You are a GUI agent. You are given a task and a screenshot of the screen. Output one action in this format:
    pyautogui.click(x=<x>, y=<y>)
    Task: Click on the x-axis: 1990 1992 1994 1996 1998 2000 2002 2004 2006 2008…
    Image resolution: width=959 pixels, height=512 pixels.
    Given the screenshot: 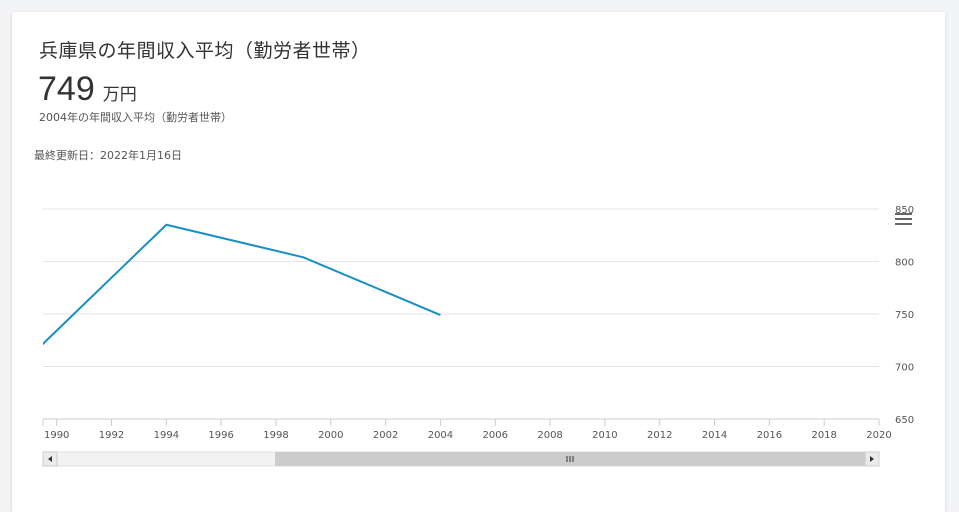 What is the action you would take?
    pyautogui.click(x=467, y=430)
    